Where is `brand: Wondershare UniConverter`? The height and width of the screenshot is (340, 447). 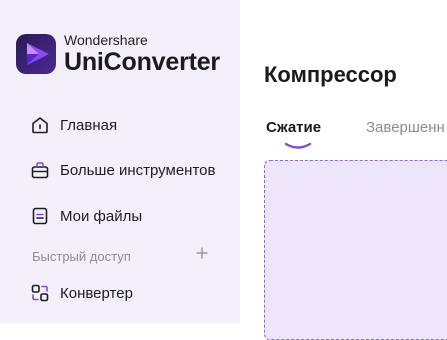
brand: Wondershare UniConverter is located at coordinates (118, 53).